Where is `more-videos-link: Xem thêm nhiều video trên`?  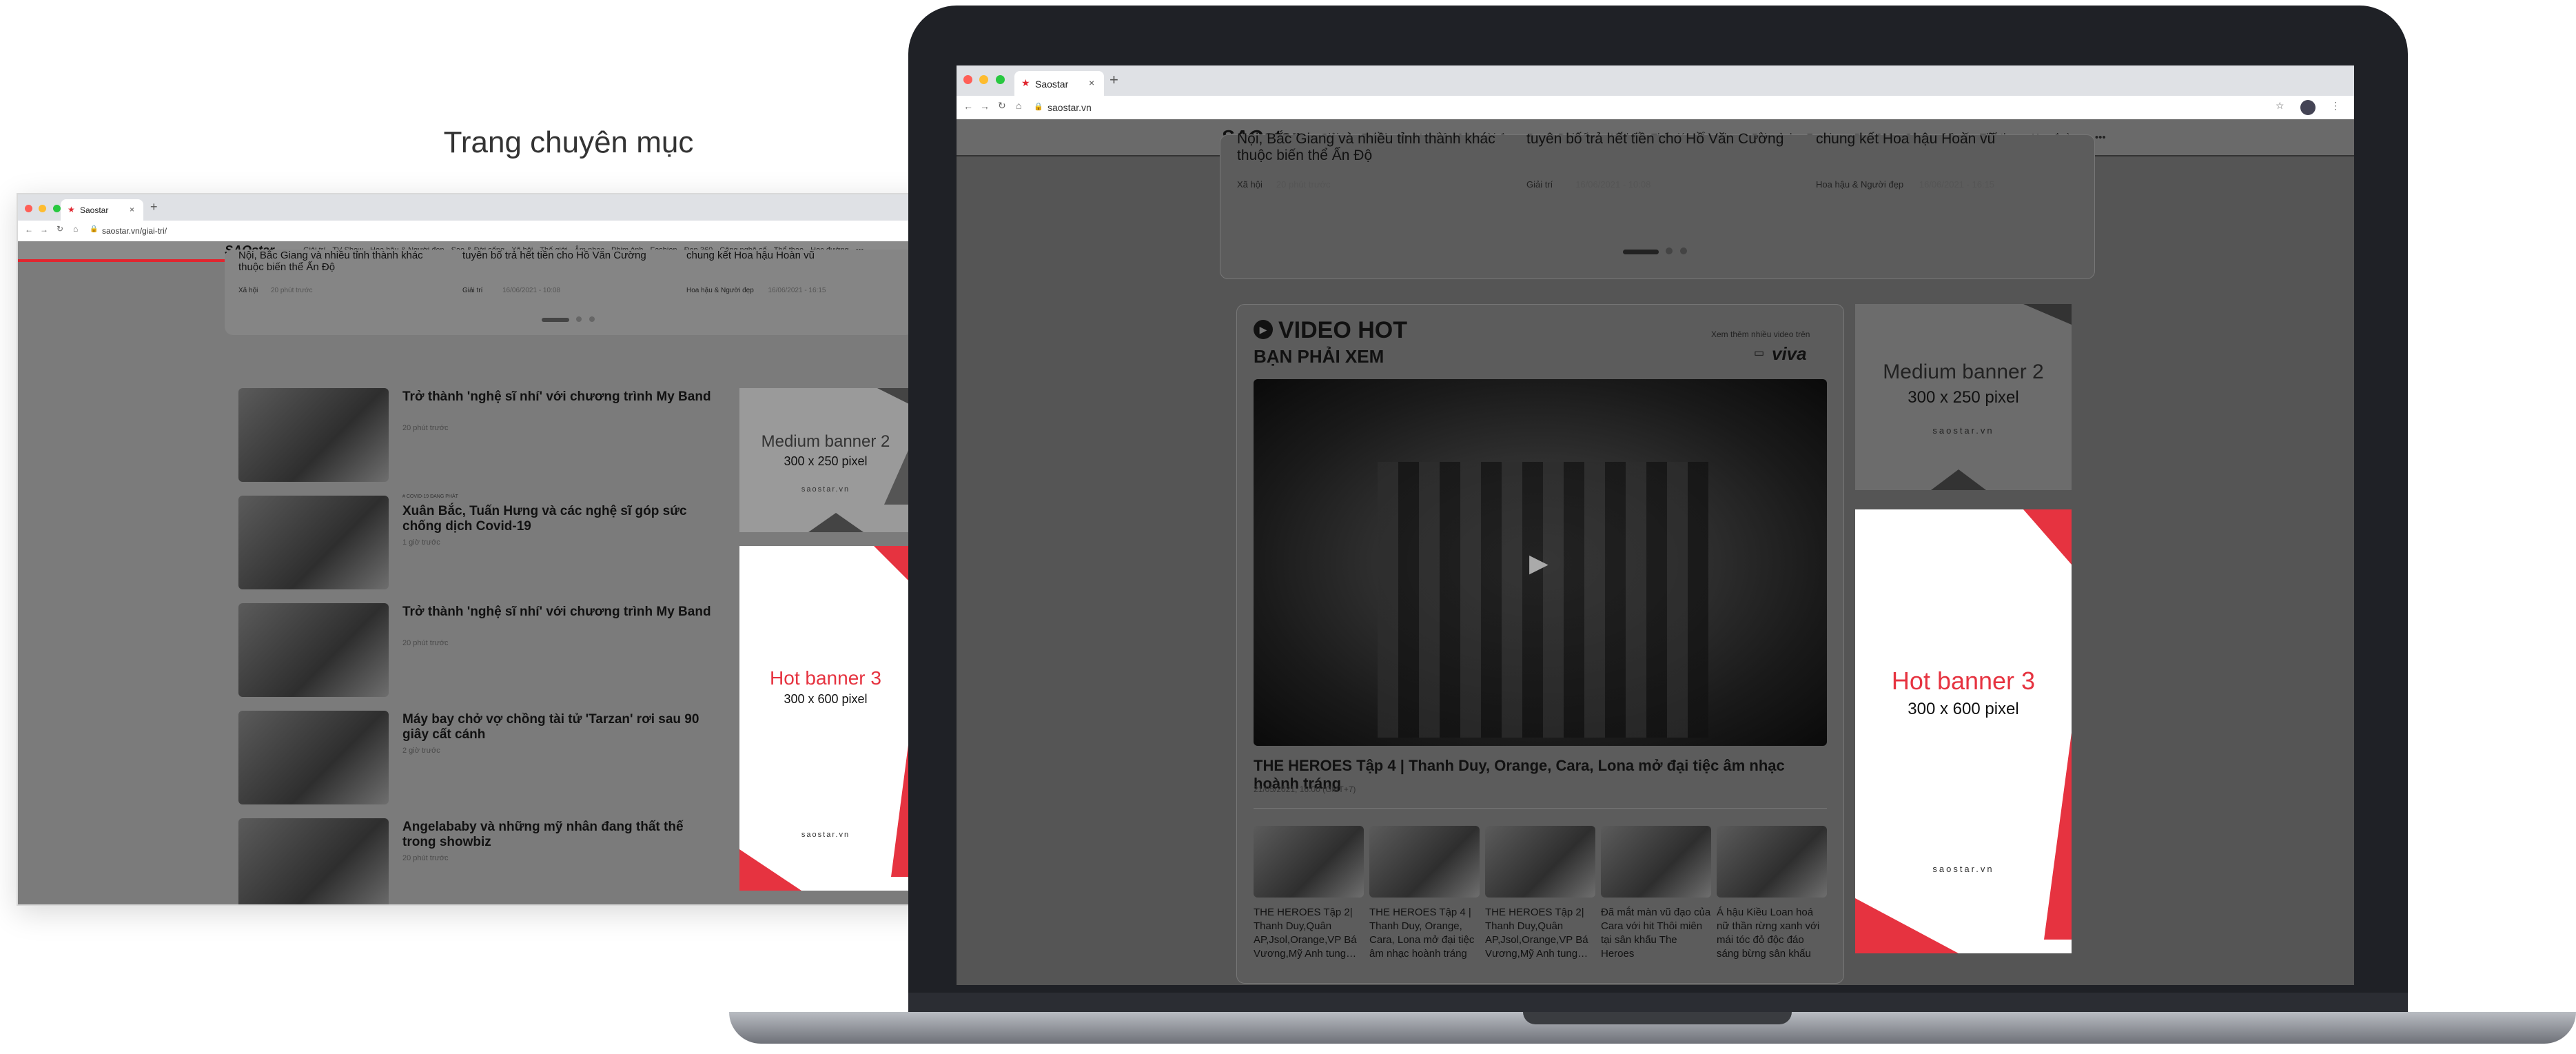
more-videos-link: Xem thêm nhiều video trên is located at coordinates (1760, 334).